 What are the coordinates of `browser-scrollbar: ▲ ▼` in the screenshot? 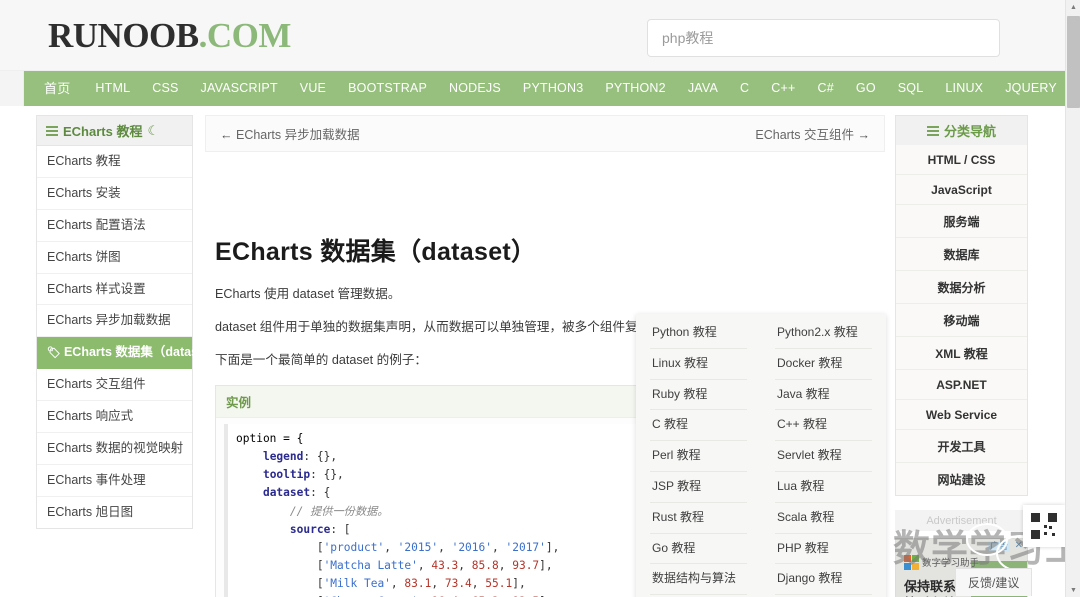 It's located at (1072, 298).